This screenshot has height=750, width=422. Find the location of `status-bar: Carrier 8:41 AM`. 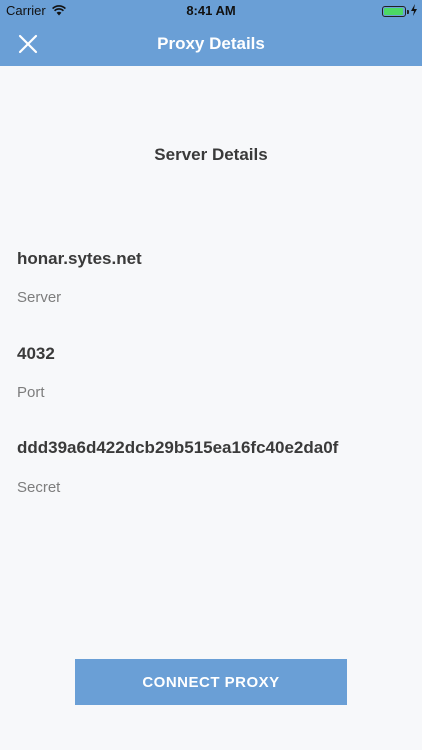

status-bar: Carrier 8:41 AM is located at coordinates (211, 11).